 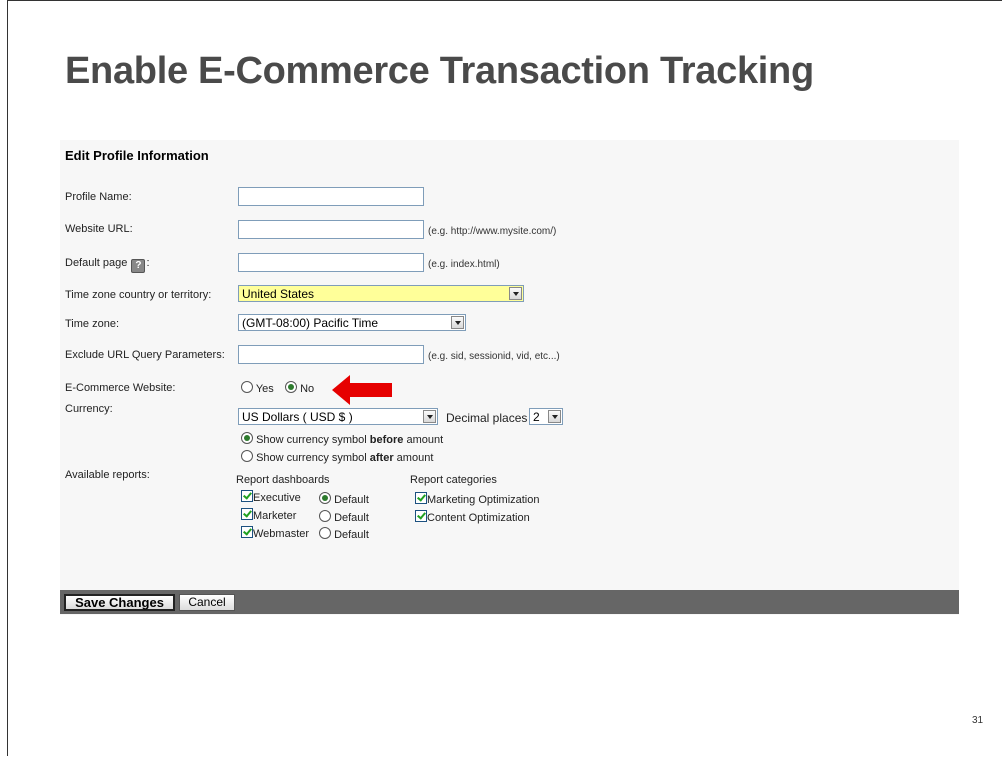 I want to click on tz-country-label: Time zone country or territory:, so click(x=138, y=295).